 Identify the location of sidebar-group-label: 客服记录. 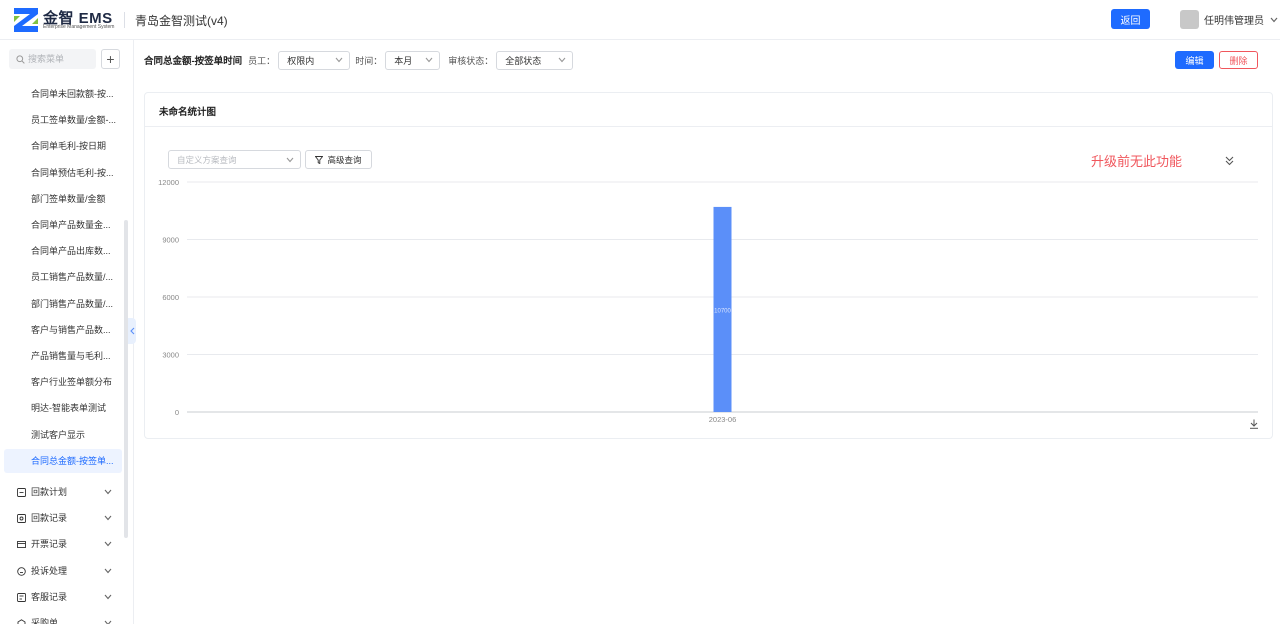
(49, 596).